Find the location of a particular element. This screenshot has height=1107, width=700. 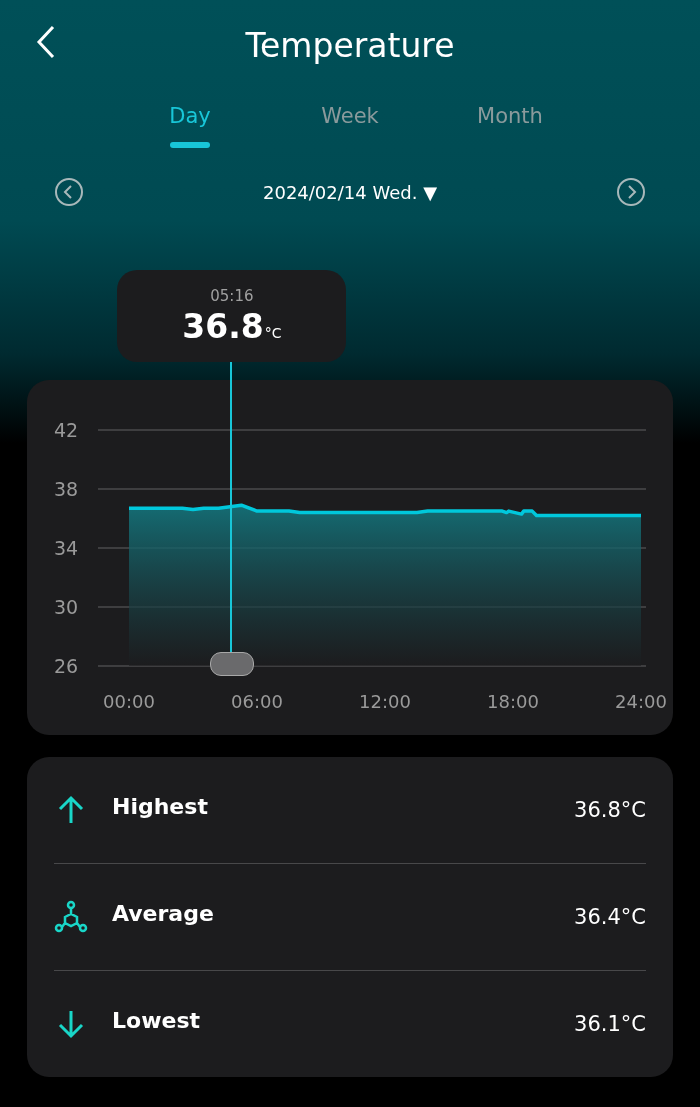

tooltip-value: 36.8 is located at coordinates (223, 326).